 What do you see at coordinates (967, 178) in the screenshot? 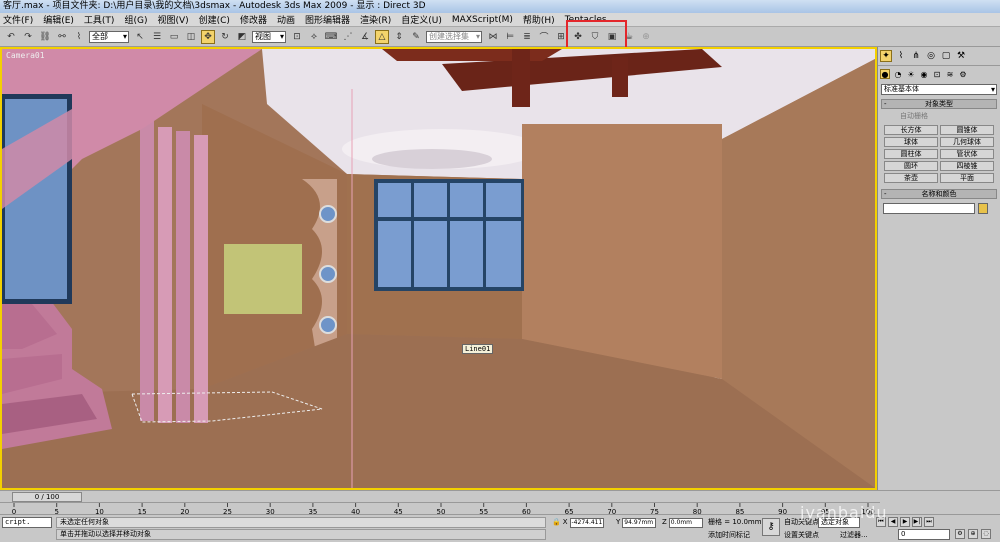
I see `plane-button: 平面` at bounding box center [967, 178].